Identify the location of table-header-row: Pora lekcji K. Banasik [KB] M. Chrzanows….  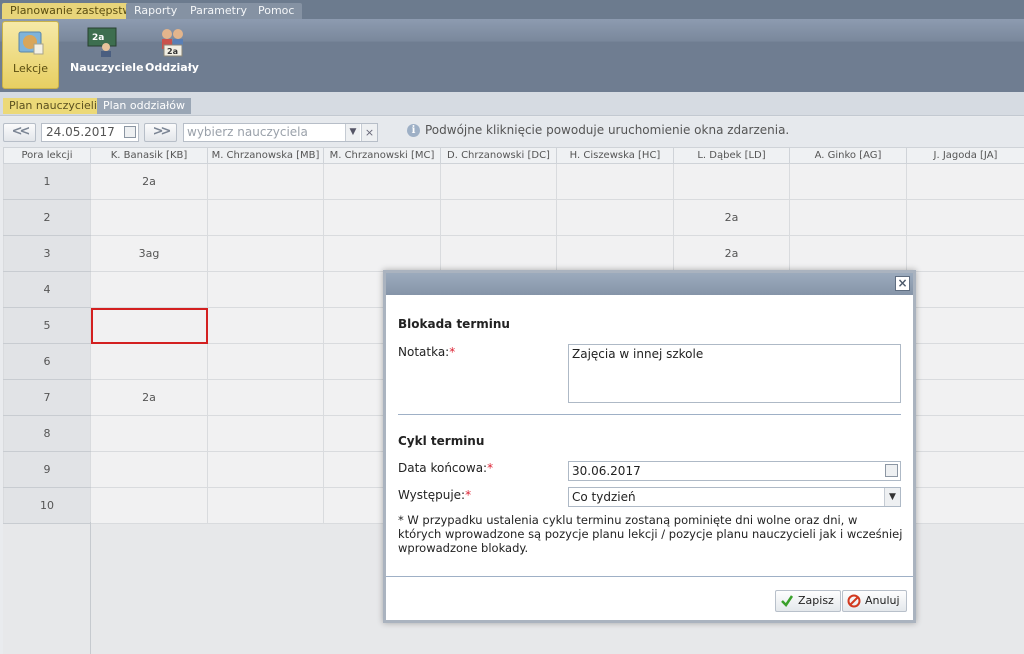
(513, 155).